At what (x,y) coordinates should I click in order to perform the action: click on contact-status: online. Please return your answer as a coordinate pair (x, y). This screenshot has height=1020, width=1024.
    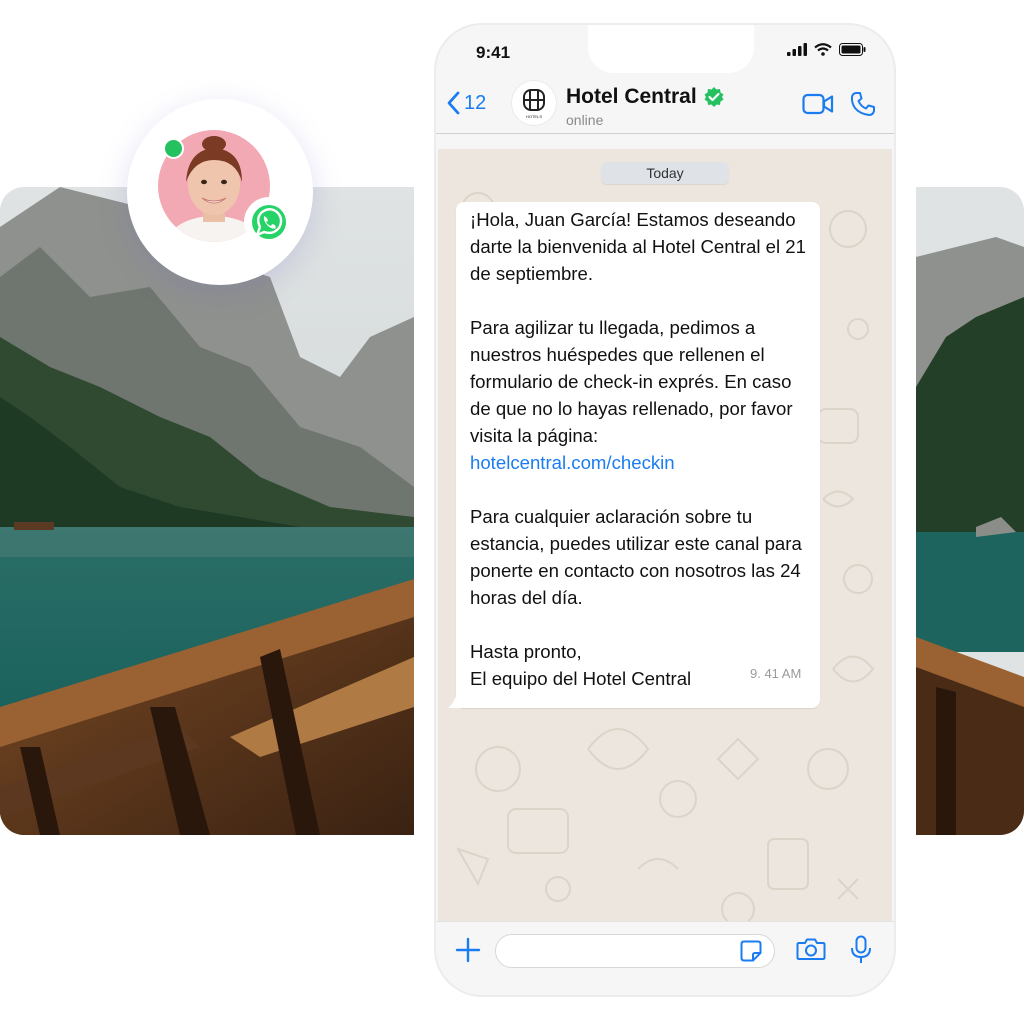
    Looking at the image, I should click on (585, 120).